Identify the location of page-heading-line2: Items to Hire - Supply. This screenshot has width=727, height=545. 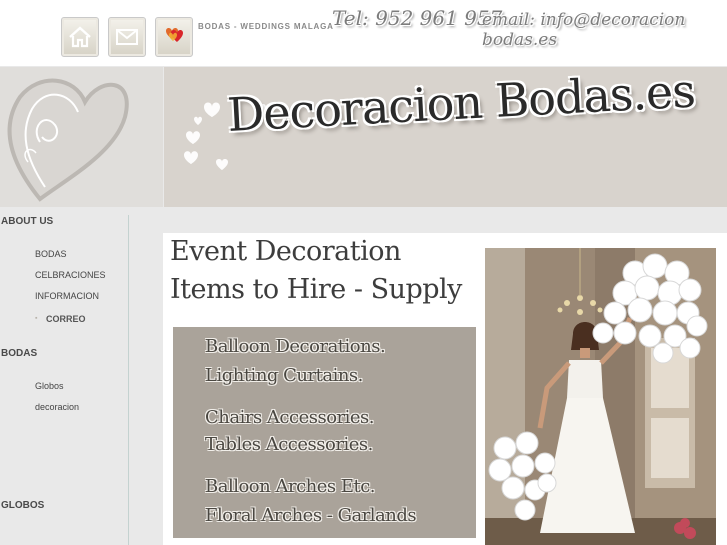
(316, 289).